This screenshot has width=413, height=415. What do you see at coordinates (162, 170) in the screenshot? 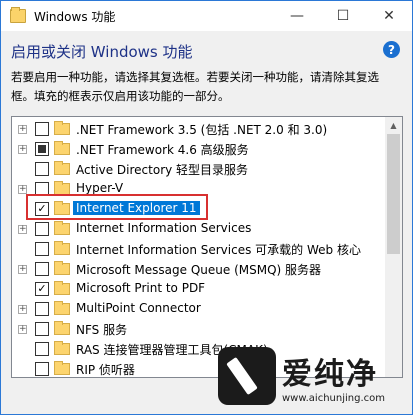
I see `feature-label: Active Directory 轻型目录服务` at bounding box center [162, 170].